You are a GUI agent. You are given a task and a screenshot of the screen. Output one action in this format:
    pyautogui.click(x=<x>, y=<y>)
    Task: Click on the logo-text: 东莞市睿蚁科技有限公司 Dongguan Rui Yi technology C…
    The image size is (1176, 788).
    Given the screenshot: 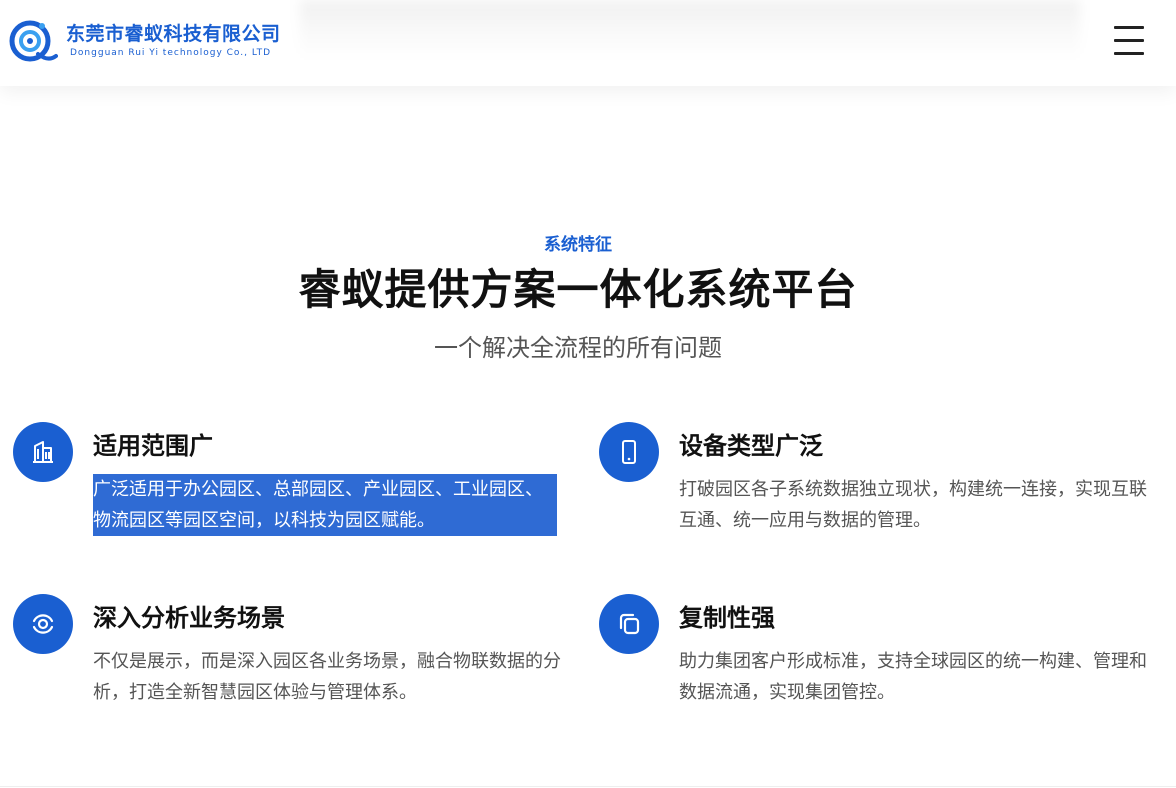 What is the action you would take?
    pyautogui.click(x=173, y=41)
    